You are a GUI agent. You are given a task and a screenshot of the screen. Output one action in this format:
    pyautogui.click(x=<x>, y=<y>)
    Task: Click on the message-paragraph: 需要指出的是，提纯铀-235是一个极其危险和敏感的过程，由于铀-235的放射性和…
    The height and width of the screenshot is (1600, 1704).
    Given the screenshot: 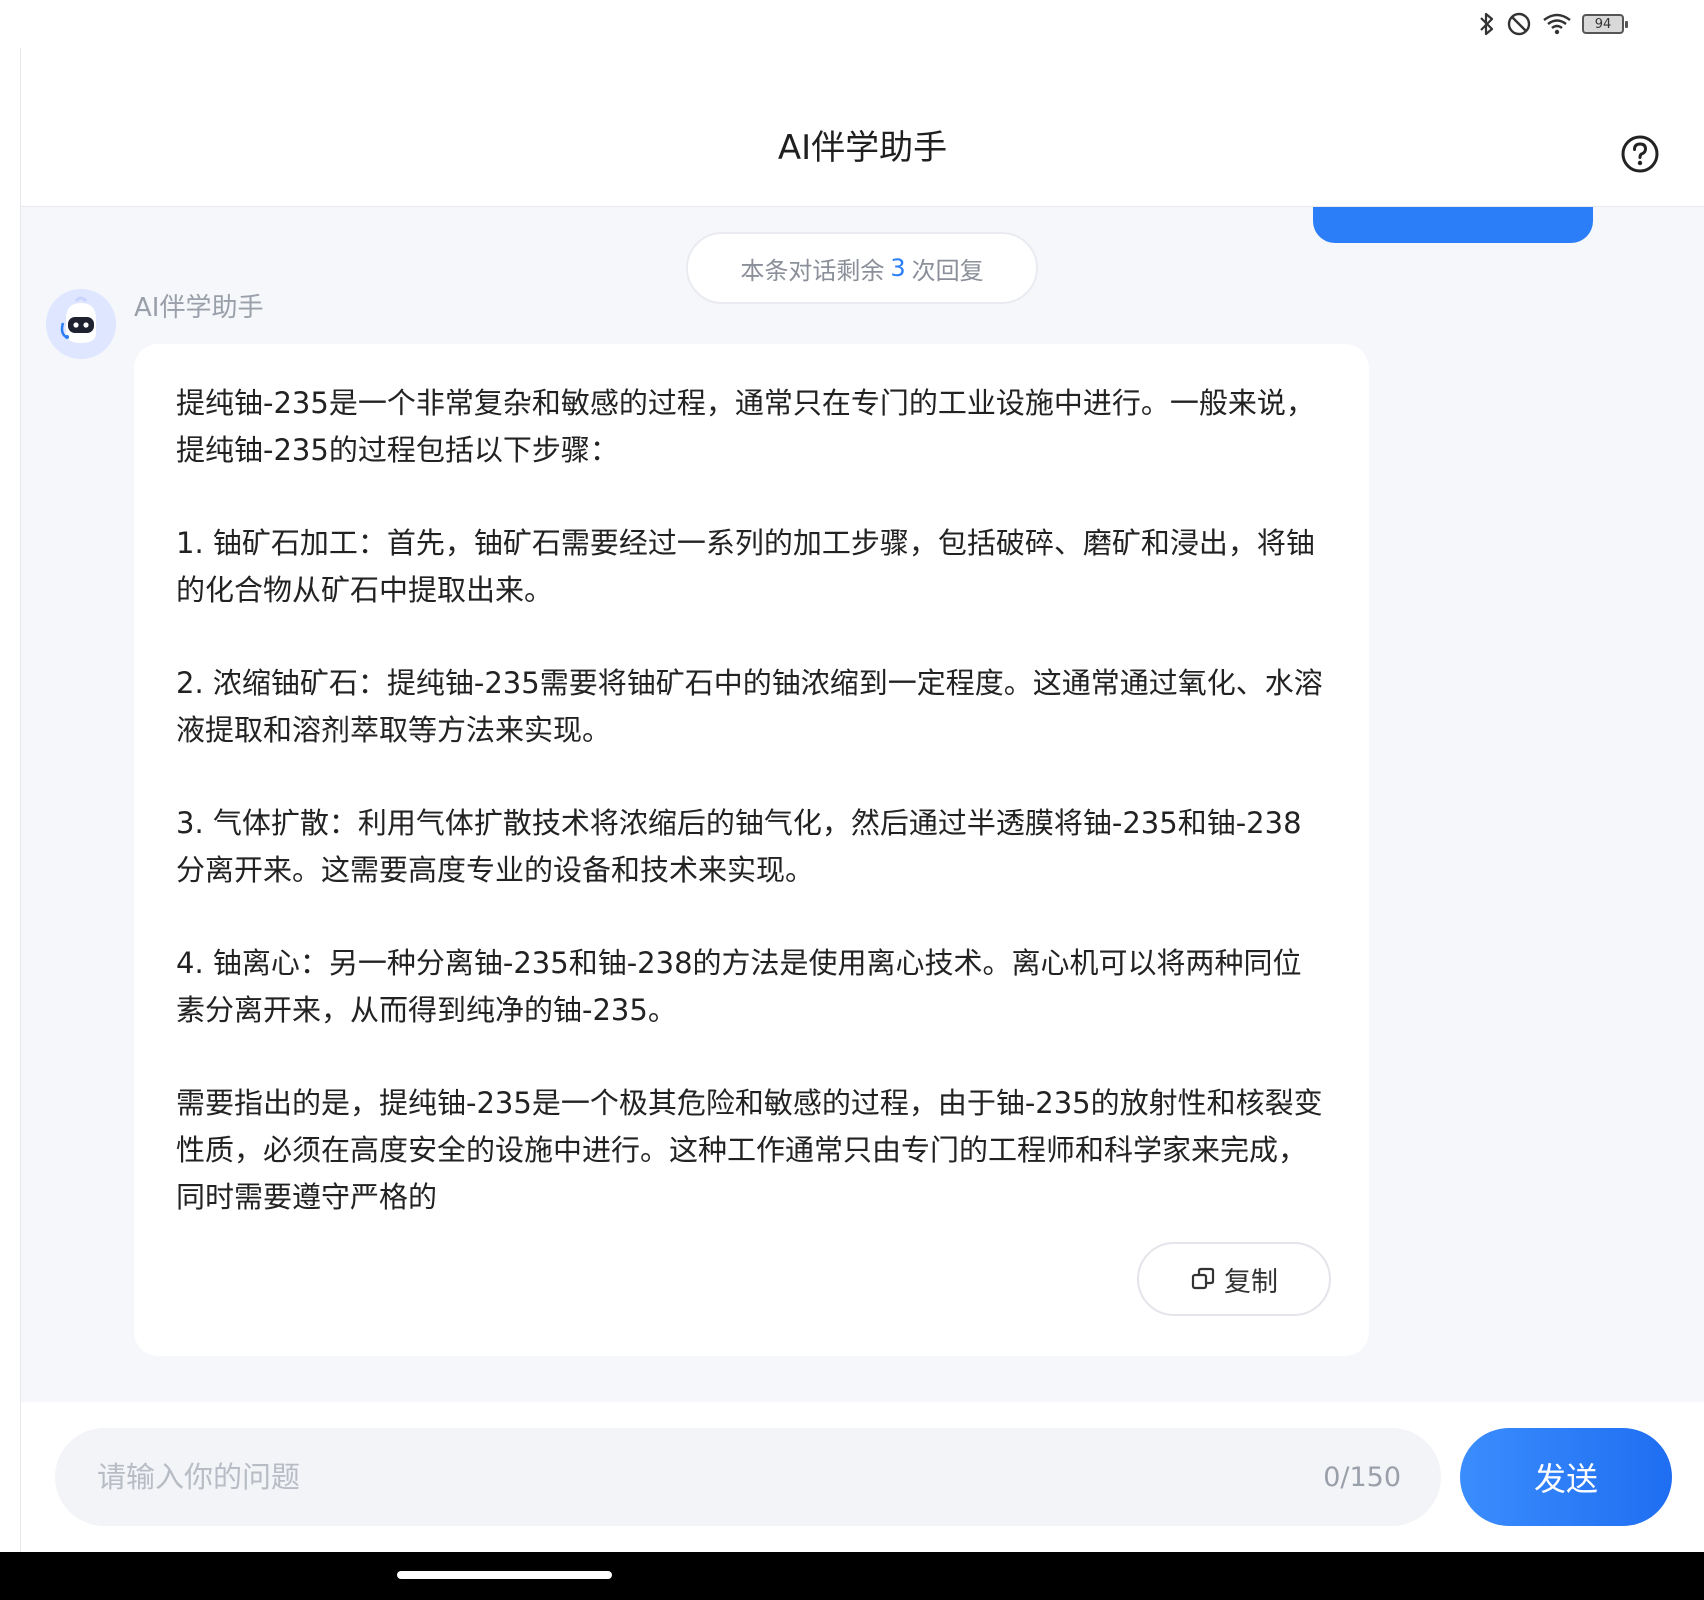 What is the action you would take?
    pyautogui.click(x=749, y=1150)
    